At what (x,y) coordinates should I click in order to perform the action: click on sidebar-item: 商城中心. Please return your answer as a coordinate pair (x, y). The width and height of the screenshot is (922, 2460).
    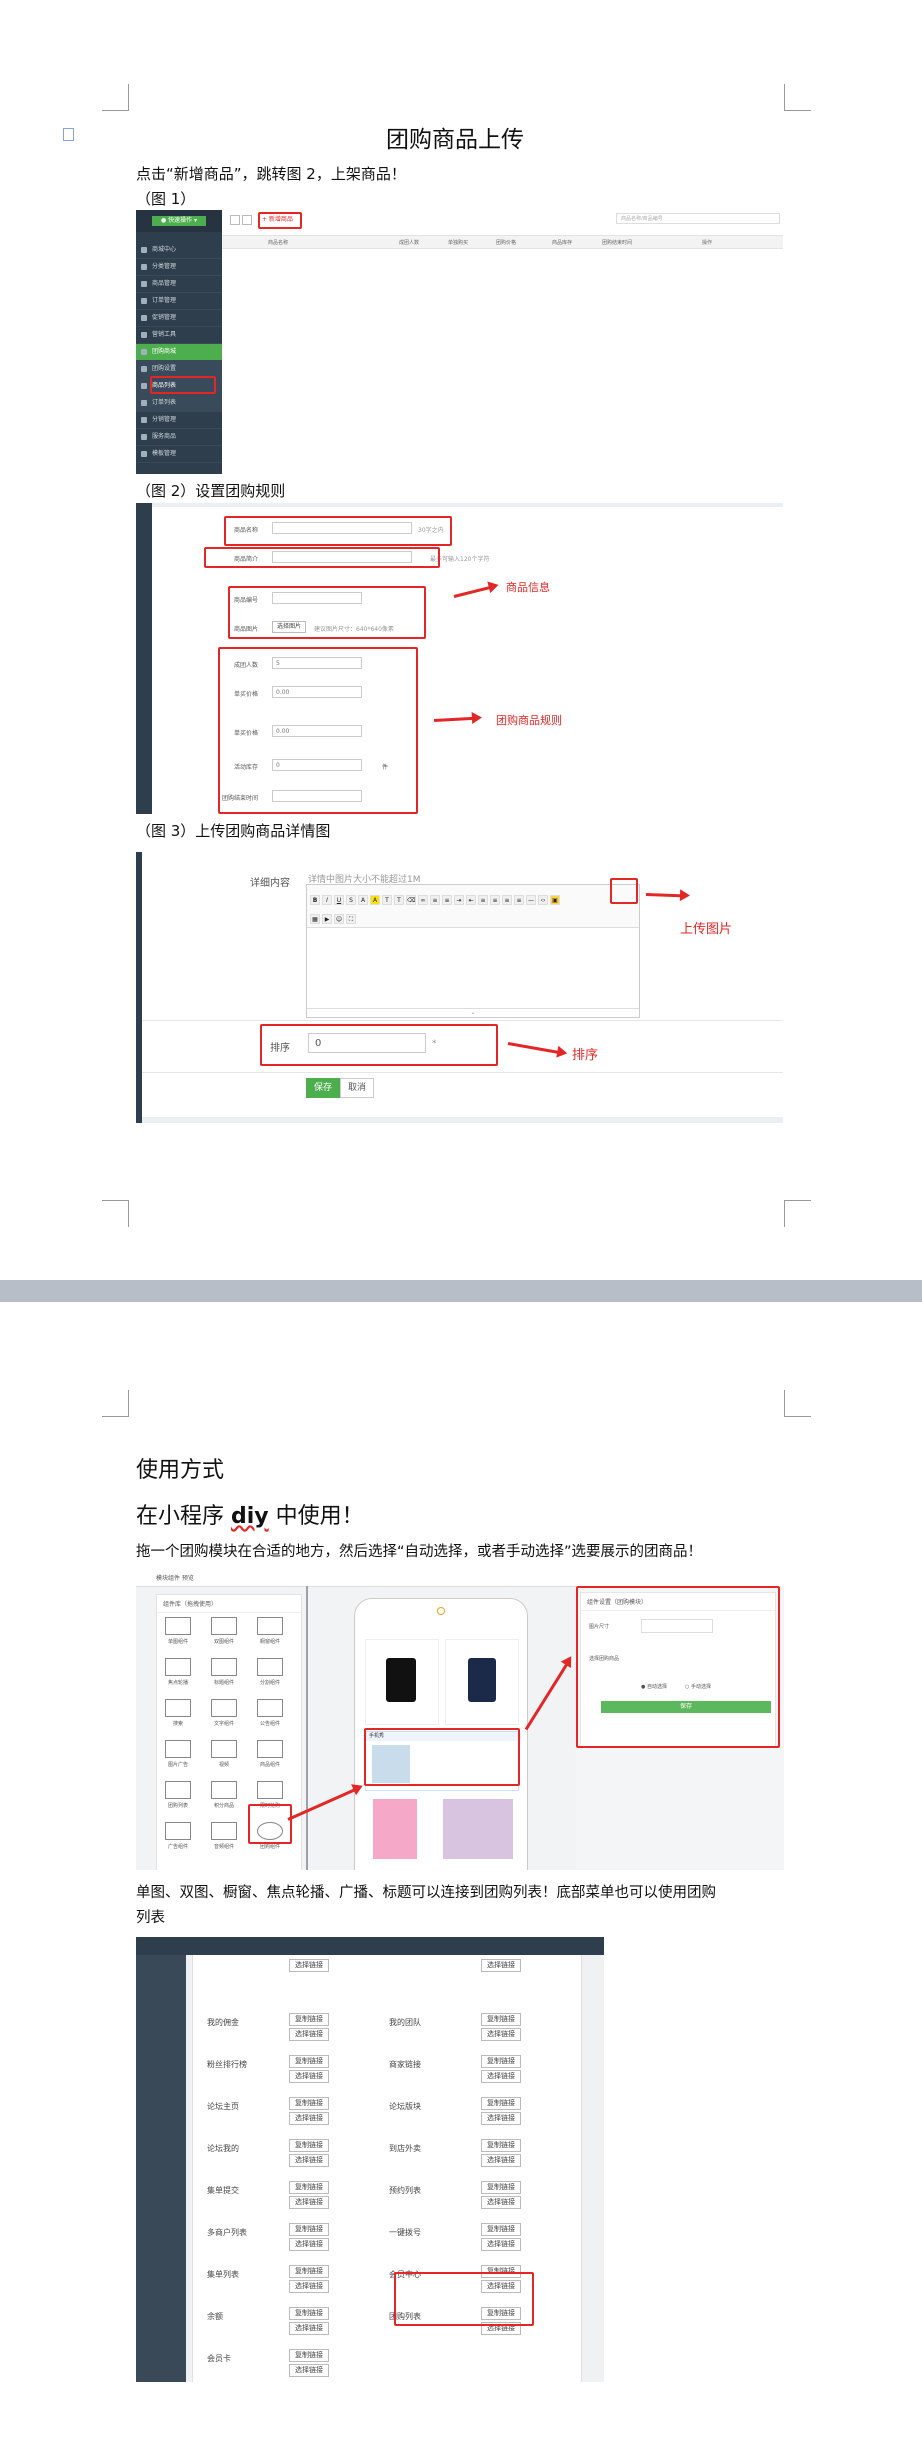
    Looking at the image, I should click on (179, 250).